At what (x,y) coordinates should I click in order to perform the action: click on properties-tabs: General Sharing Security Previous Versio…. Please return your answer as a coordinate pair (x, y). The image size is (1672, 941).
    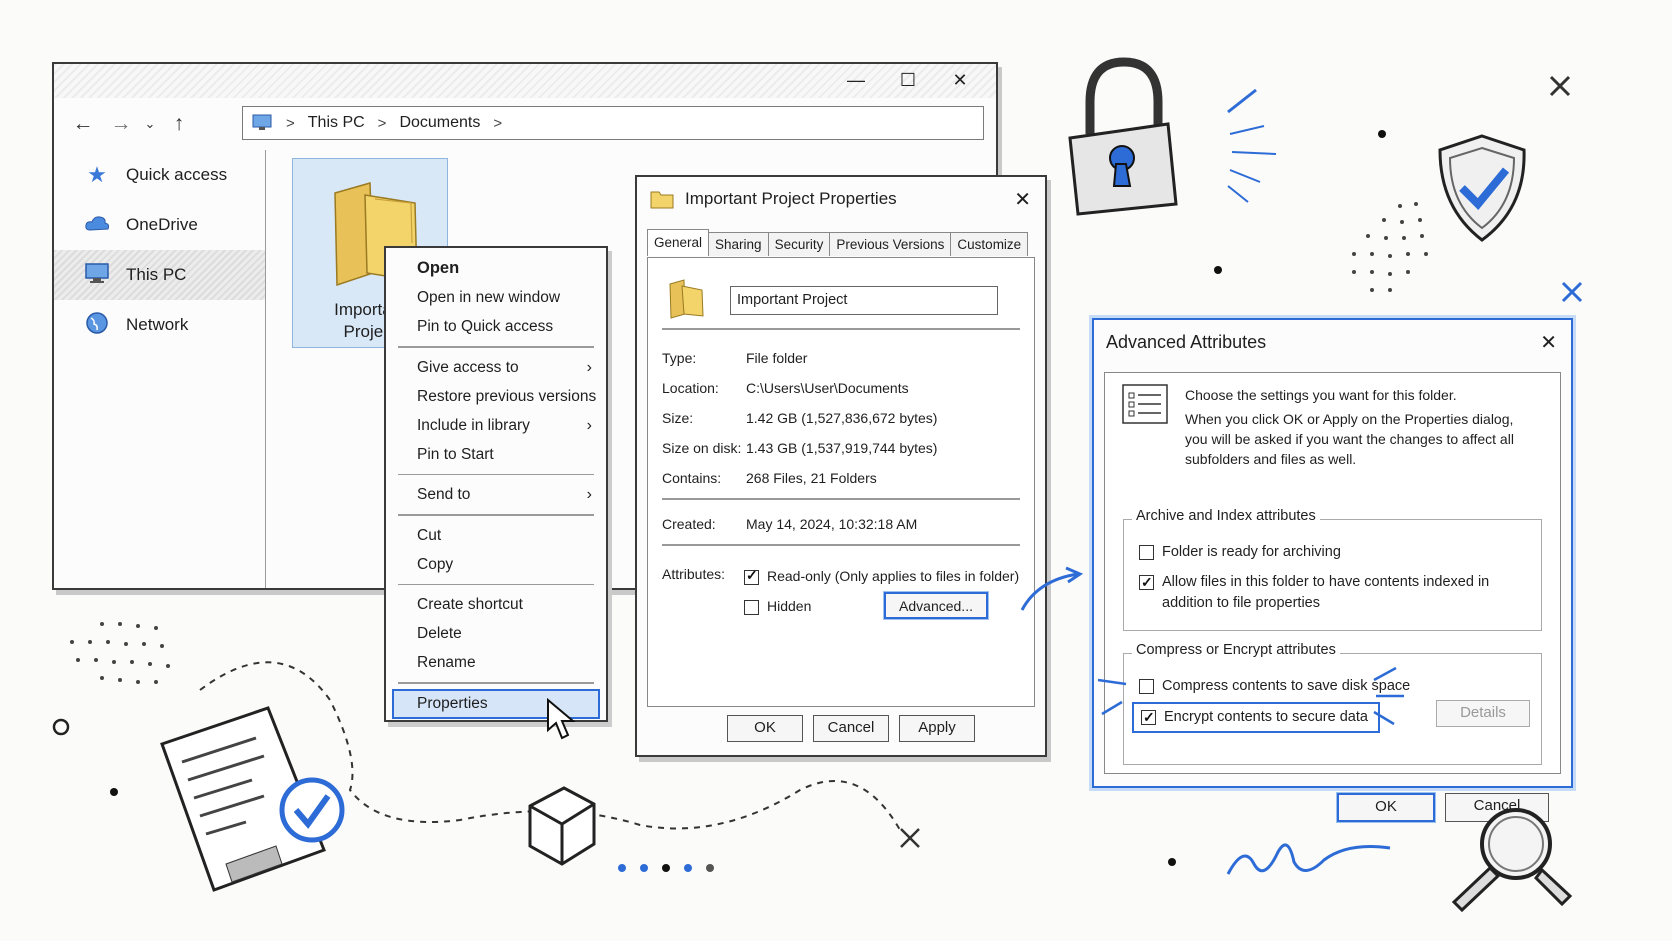
    Looking at the image, I should click on (838, 242).